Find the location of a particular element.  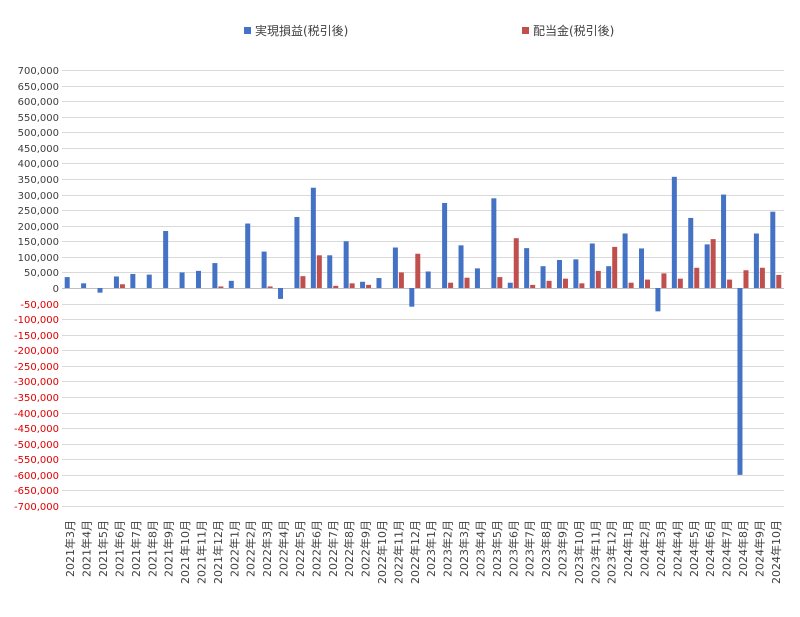

x-tick-label: 2024年10月 is located at coordinates (776, 552).